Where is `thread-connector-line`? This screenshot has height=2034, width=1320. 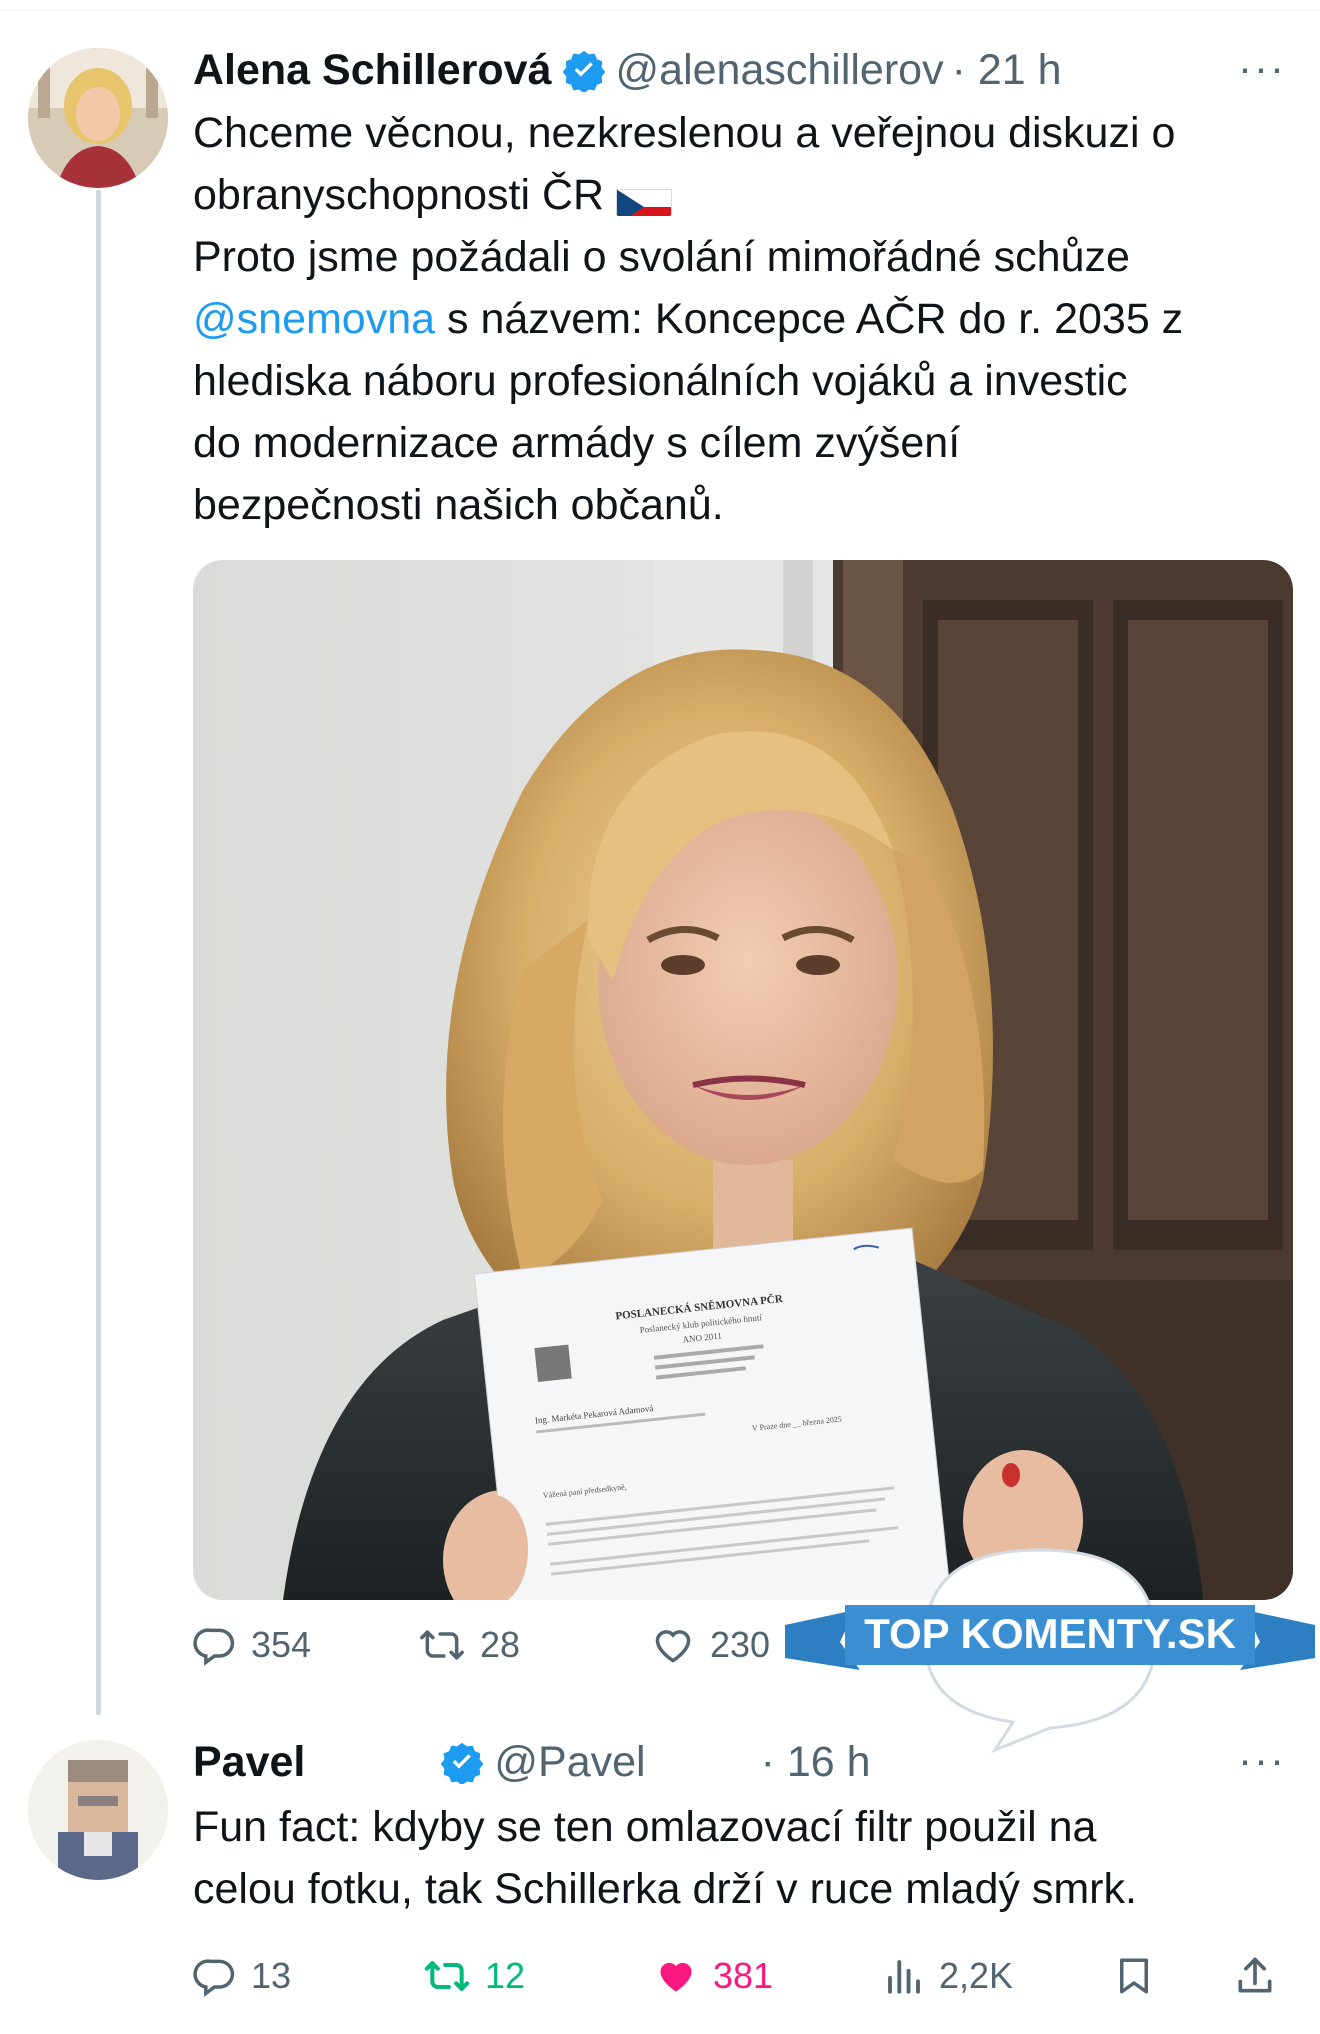
thread-connector-line is located at coordinates (98, 952).